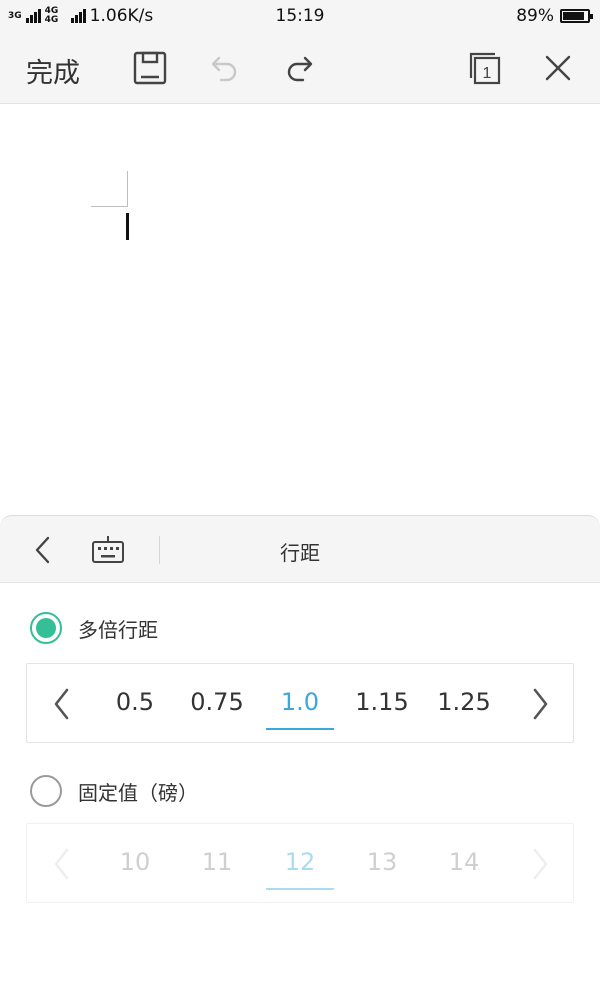  I want to click on spacing-value: 0.5, so click(135, 702).